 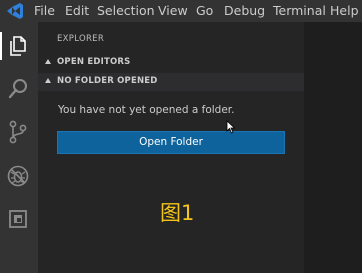 I want to click on extensions-icon, so click(x=18, y=219).